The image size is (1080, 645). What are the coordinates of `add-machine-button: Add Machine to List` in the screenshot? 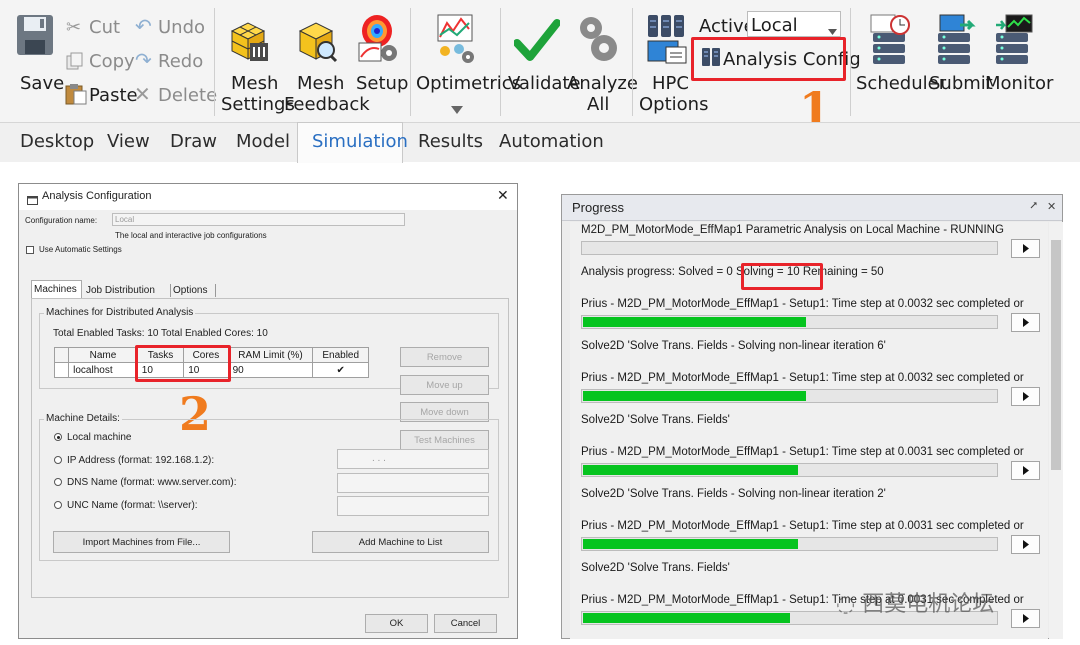 It's located at (400, 542).